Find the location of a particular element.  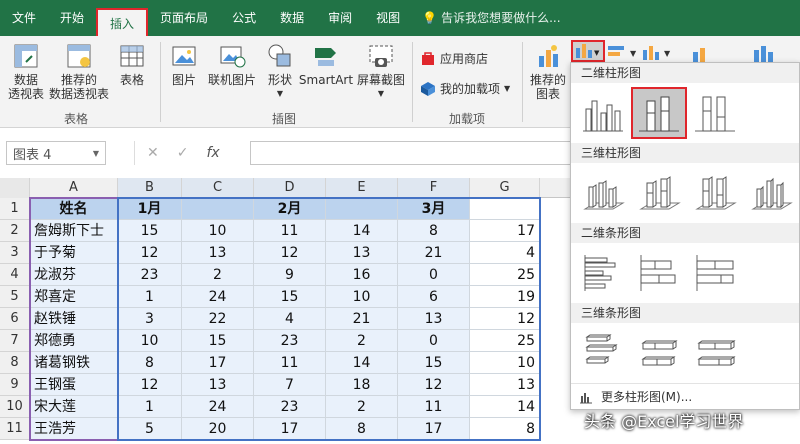

tab-4: 公式 is located at coordinates (244, 18).